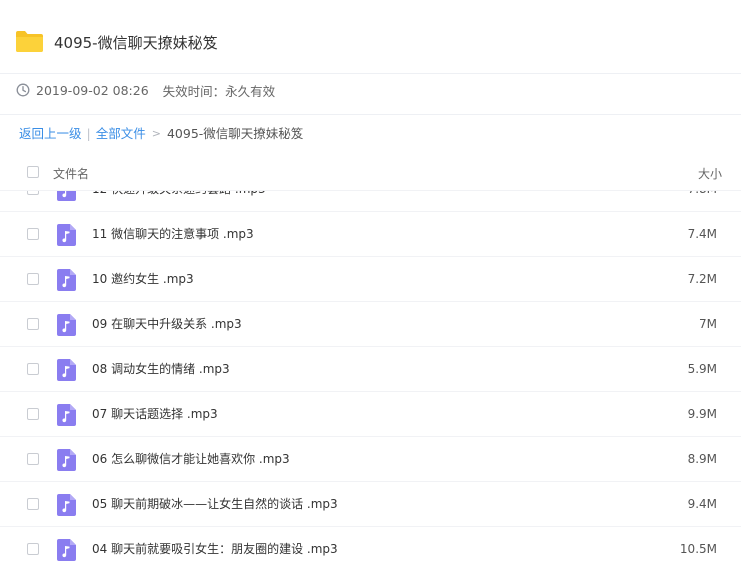 The width and height of the screenshot is (741, 565). I want to click on breadcrumb: 返回上一级 | 全部文件 > 4095-微信聊天撩妹秘笈, so click(161, 134).